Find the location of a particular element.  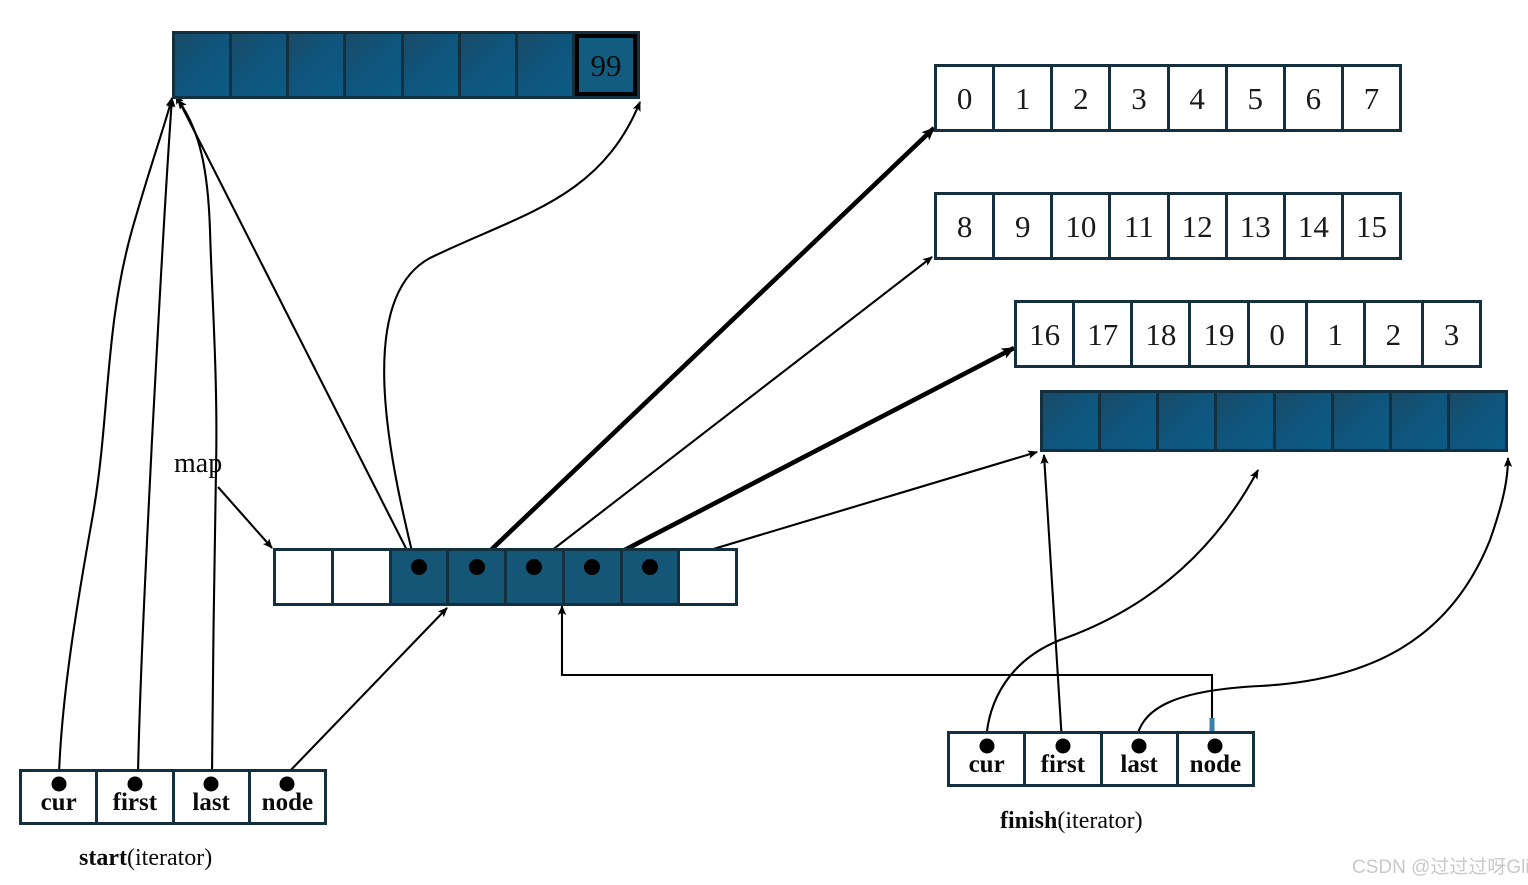

array-16-3-cell: 19 is located at coordinates (1220, 334).